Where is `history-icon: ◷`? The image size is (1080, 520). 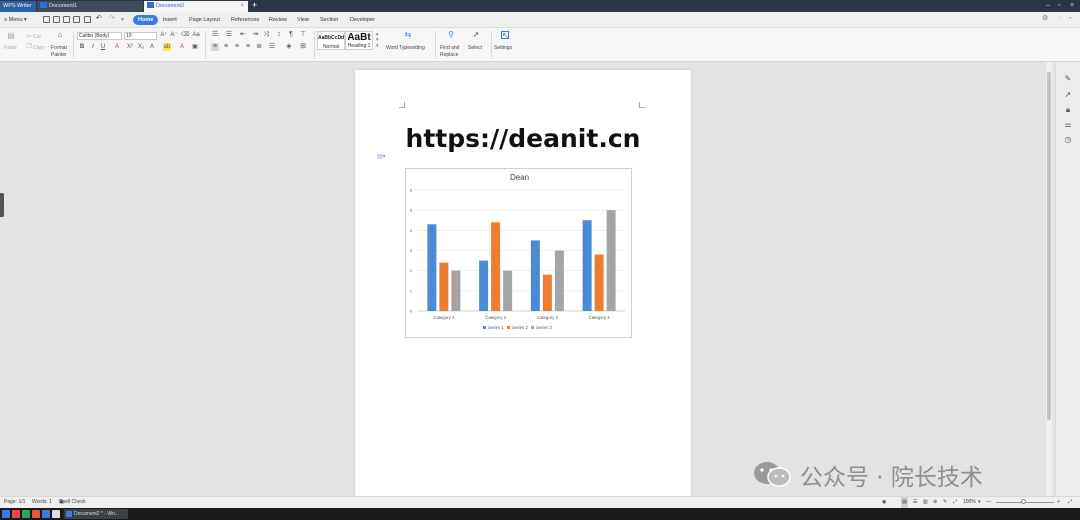
history-icon: ◷ is located at coordinates (1068, 140).